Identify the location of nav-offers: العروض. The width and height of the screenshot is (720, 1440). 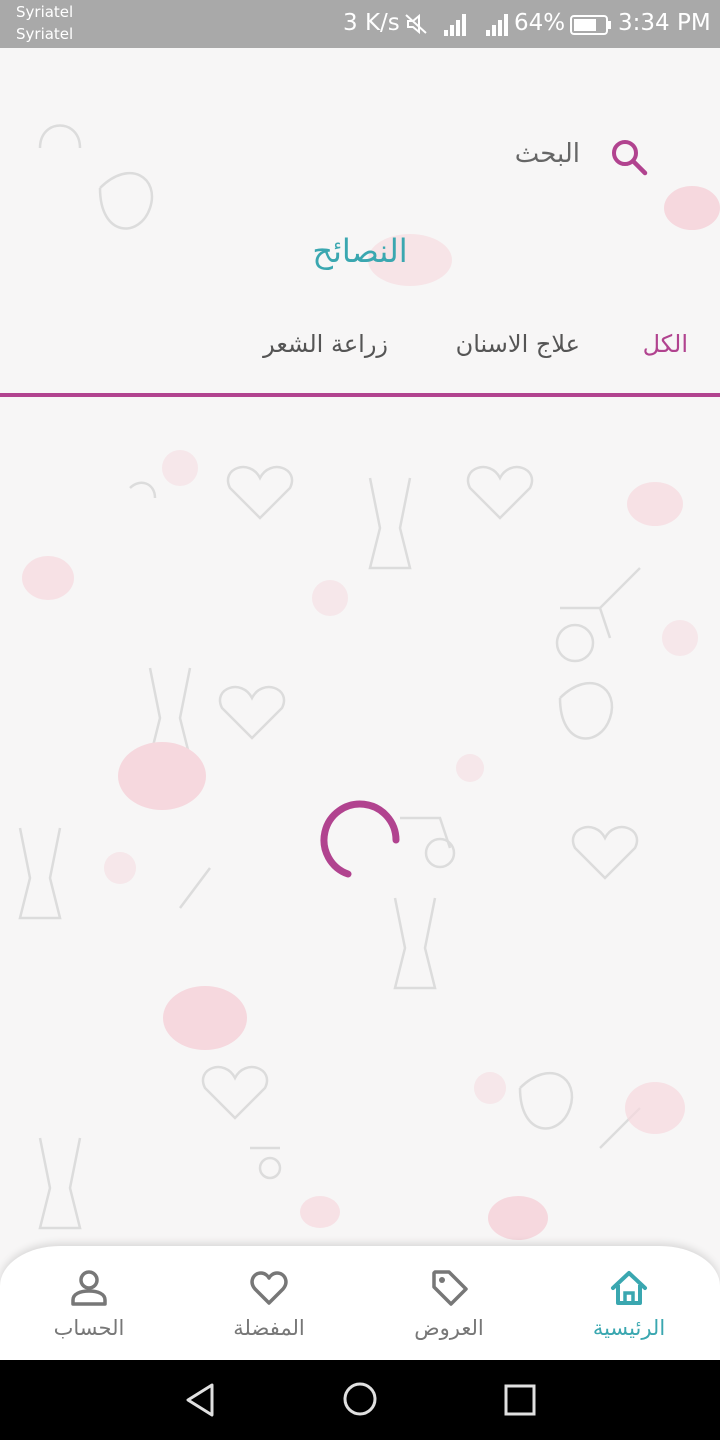
(449, 1309).